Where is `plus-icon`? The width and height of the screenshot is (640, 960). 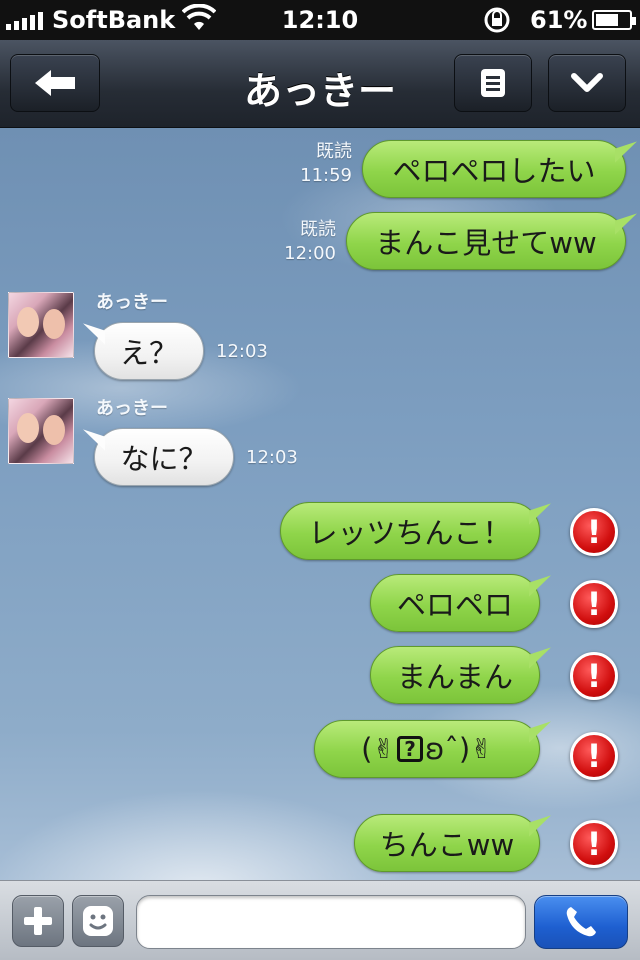 plus-icon is located at coordinates (38, 921).